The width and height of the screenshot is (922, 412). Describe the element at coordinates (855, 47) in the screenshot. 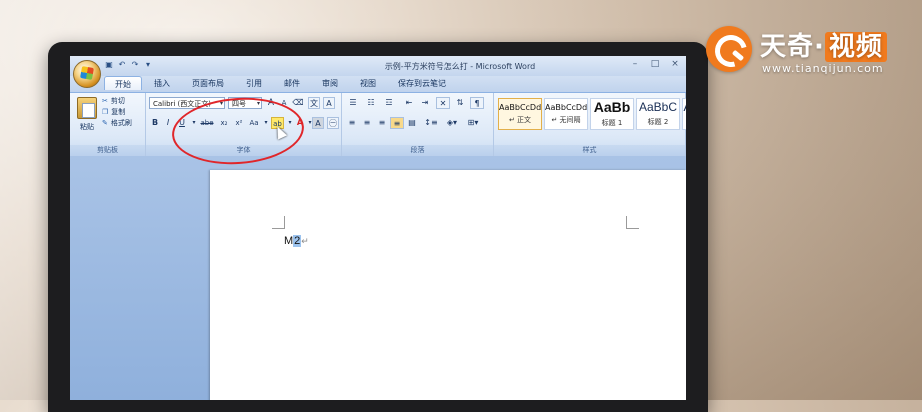

I see `watermark-title-right: 视频` at that location.